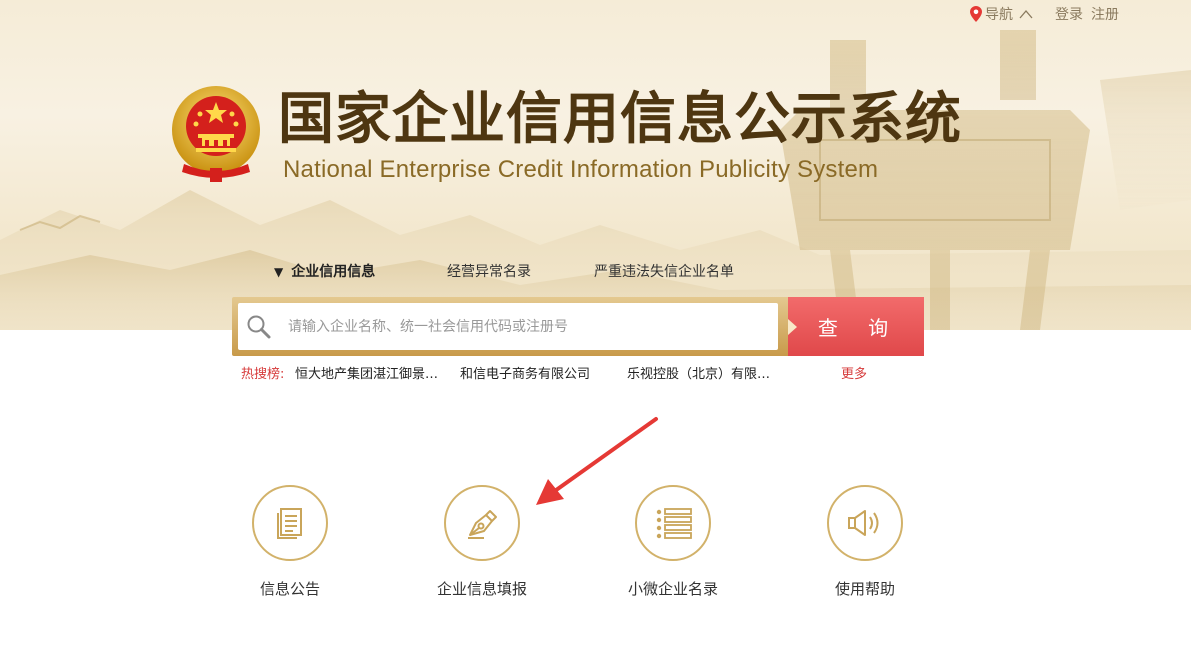  I want to click on search-inner, so click(508, 326).